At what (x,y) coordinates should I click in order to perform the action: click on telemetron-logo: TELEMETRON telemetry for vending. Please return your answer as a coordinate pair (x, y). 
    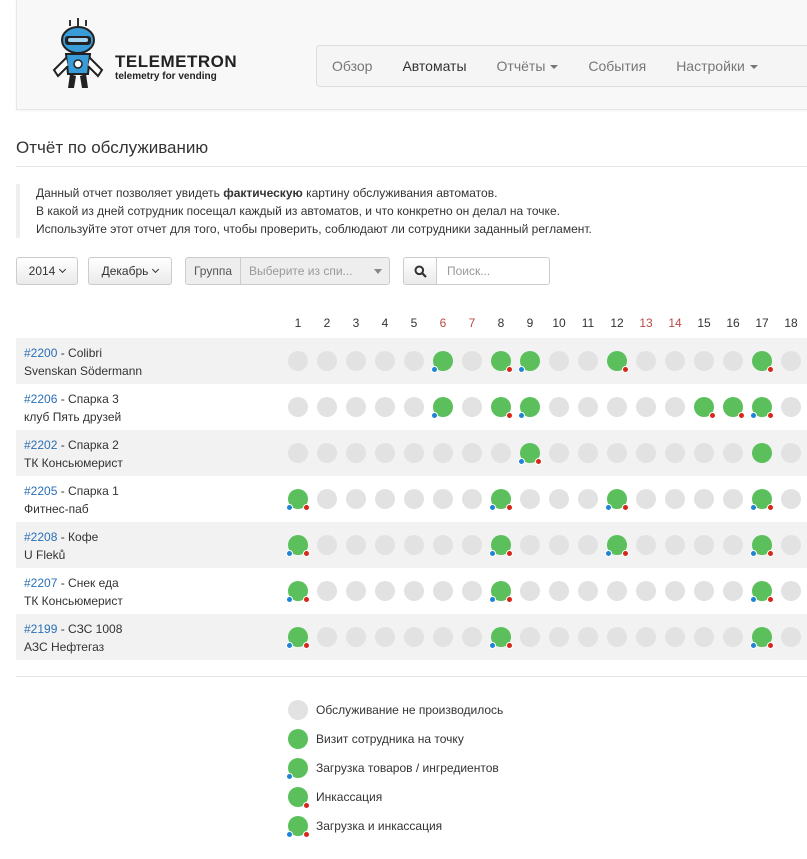
    Looking at the image, I should click on (142, 56).